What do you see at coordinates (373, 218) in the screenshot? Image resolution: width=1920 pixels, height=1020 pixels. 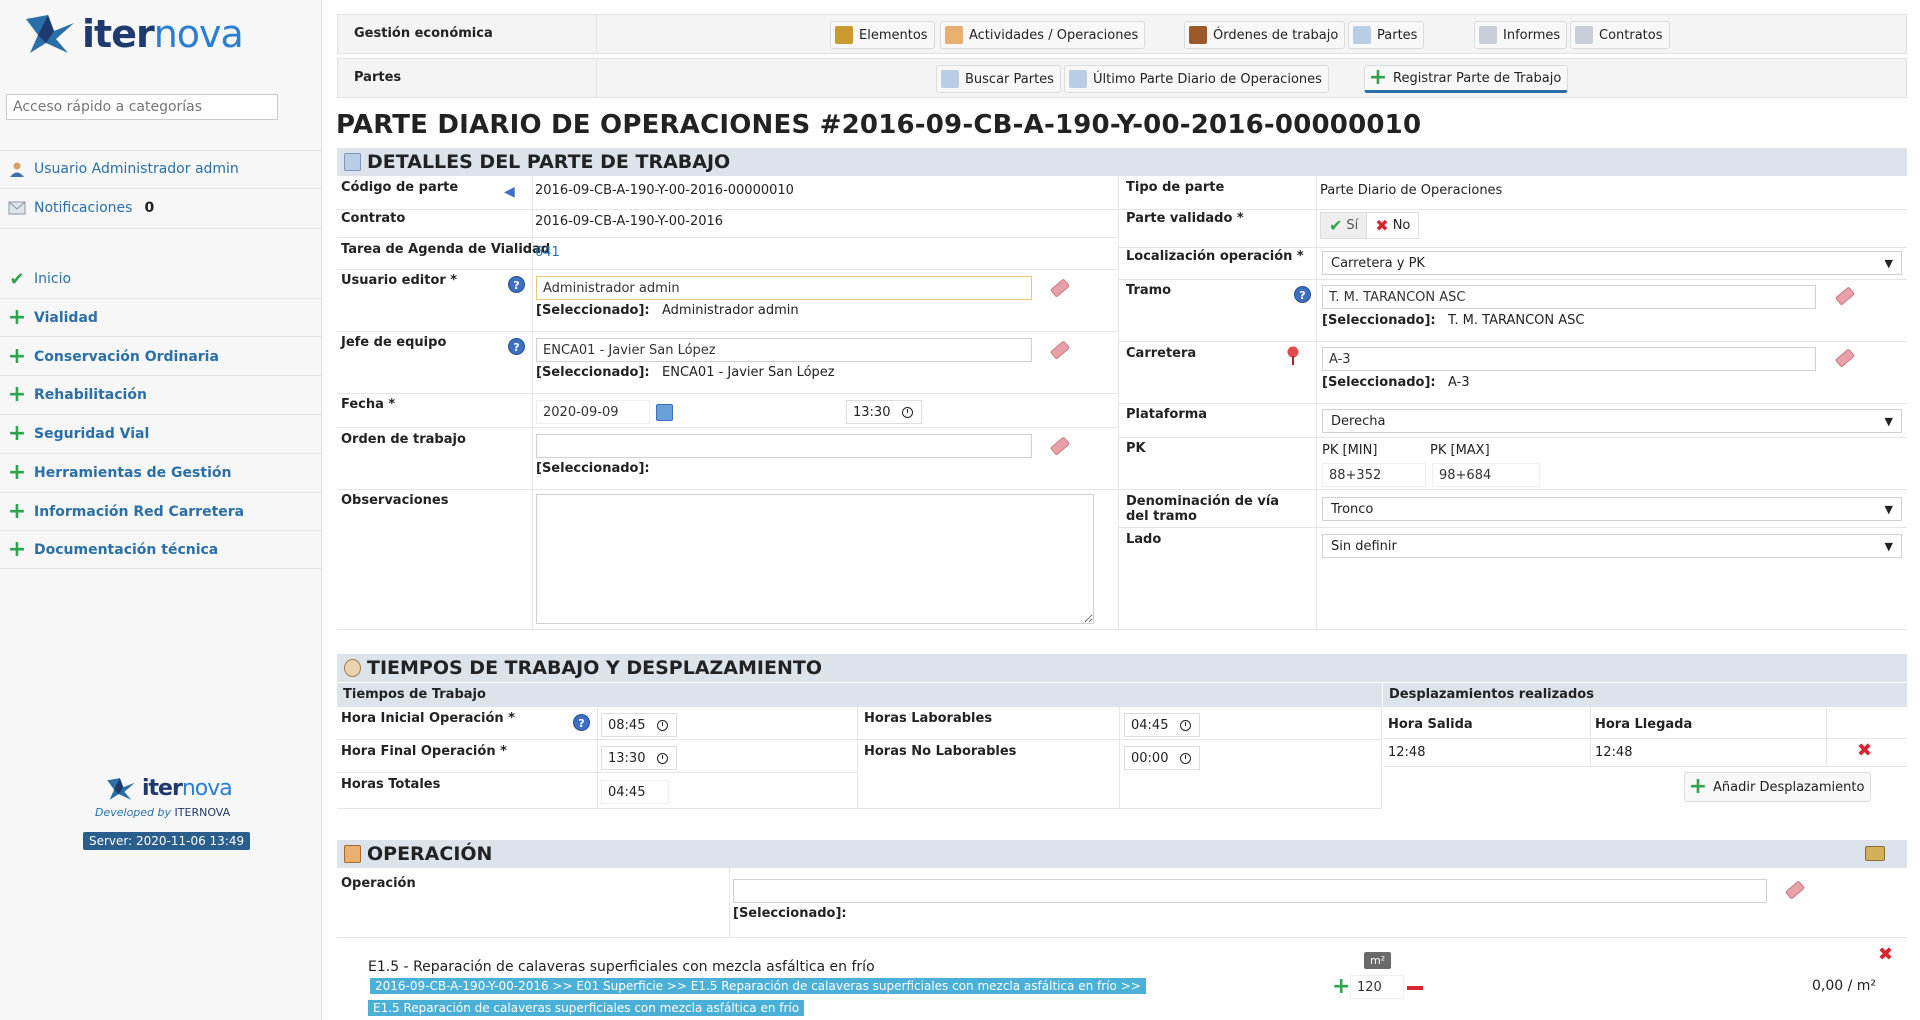 I see `contrato-label: Contrato` at bounding box center [373, 218].